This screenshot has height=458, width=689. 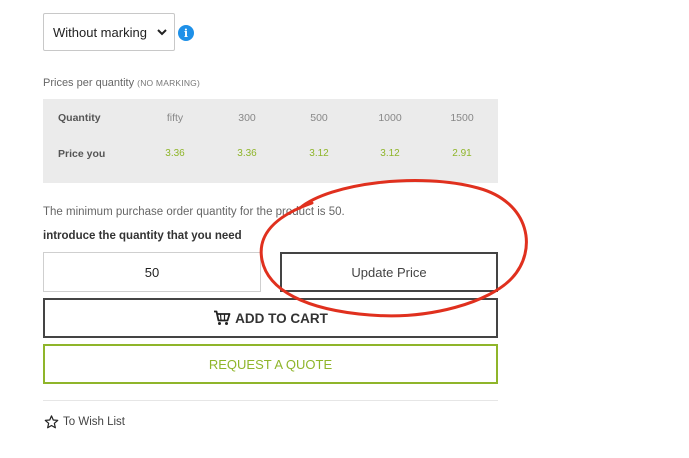 What do you see at coordinates (270, 154) in the screenshot?
I see `price-row: Price you 3.36 3.36 3.12 3.12 2.91` at bounding box center [270, 154].